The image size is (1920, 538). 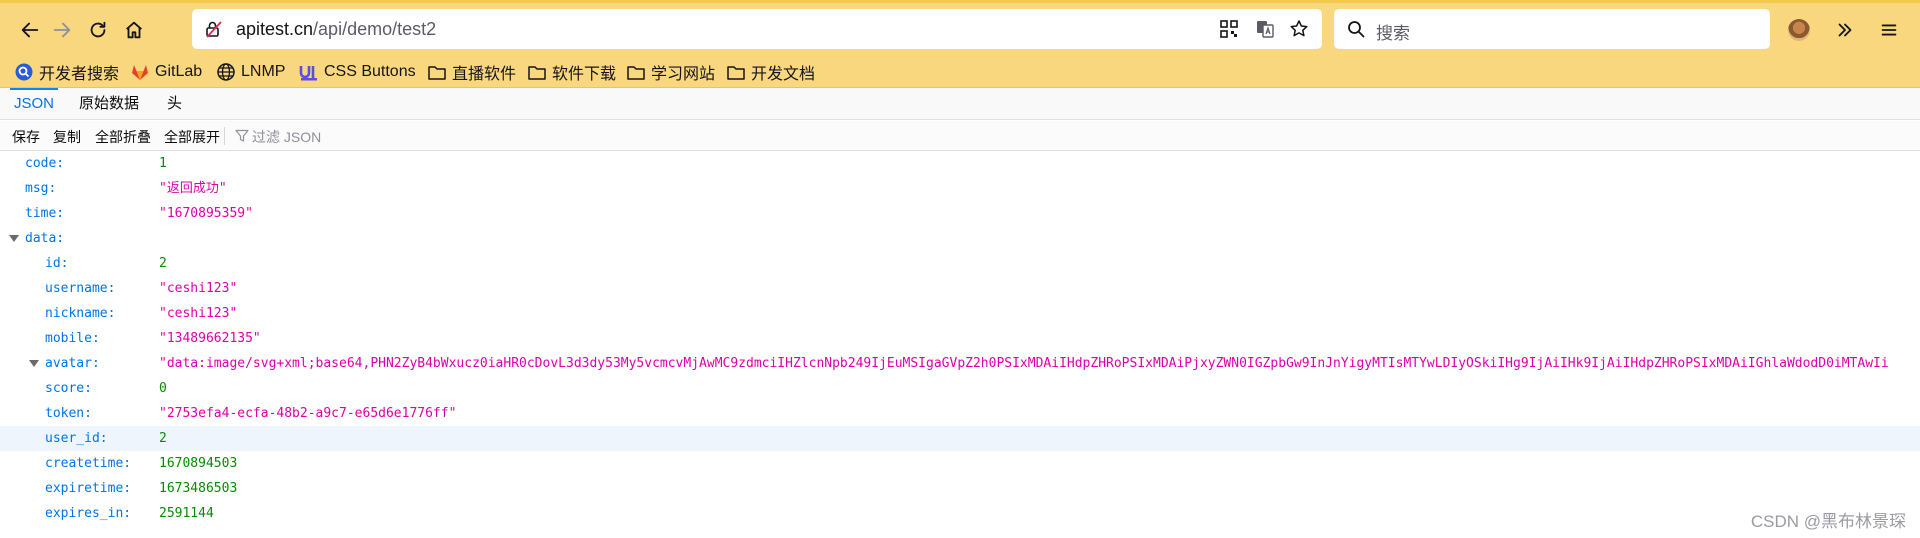 I want to click on json-row: id: 2, so click(x=960, y=263).